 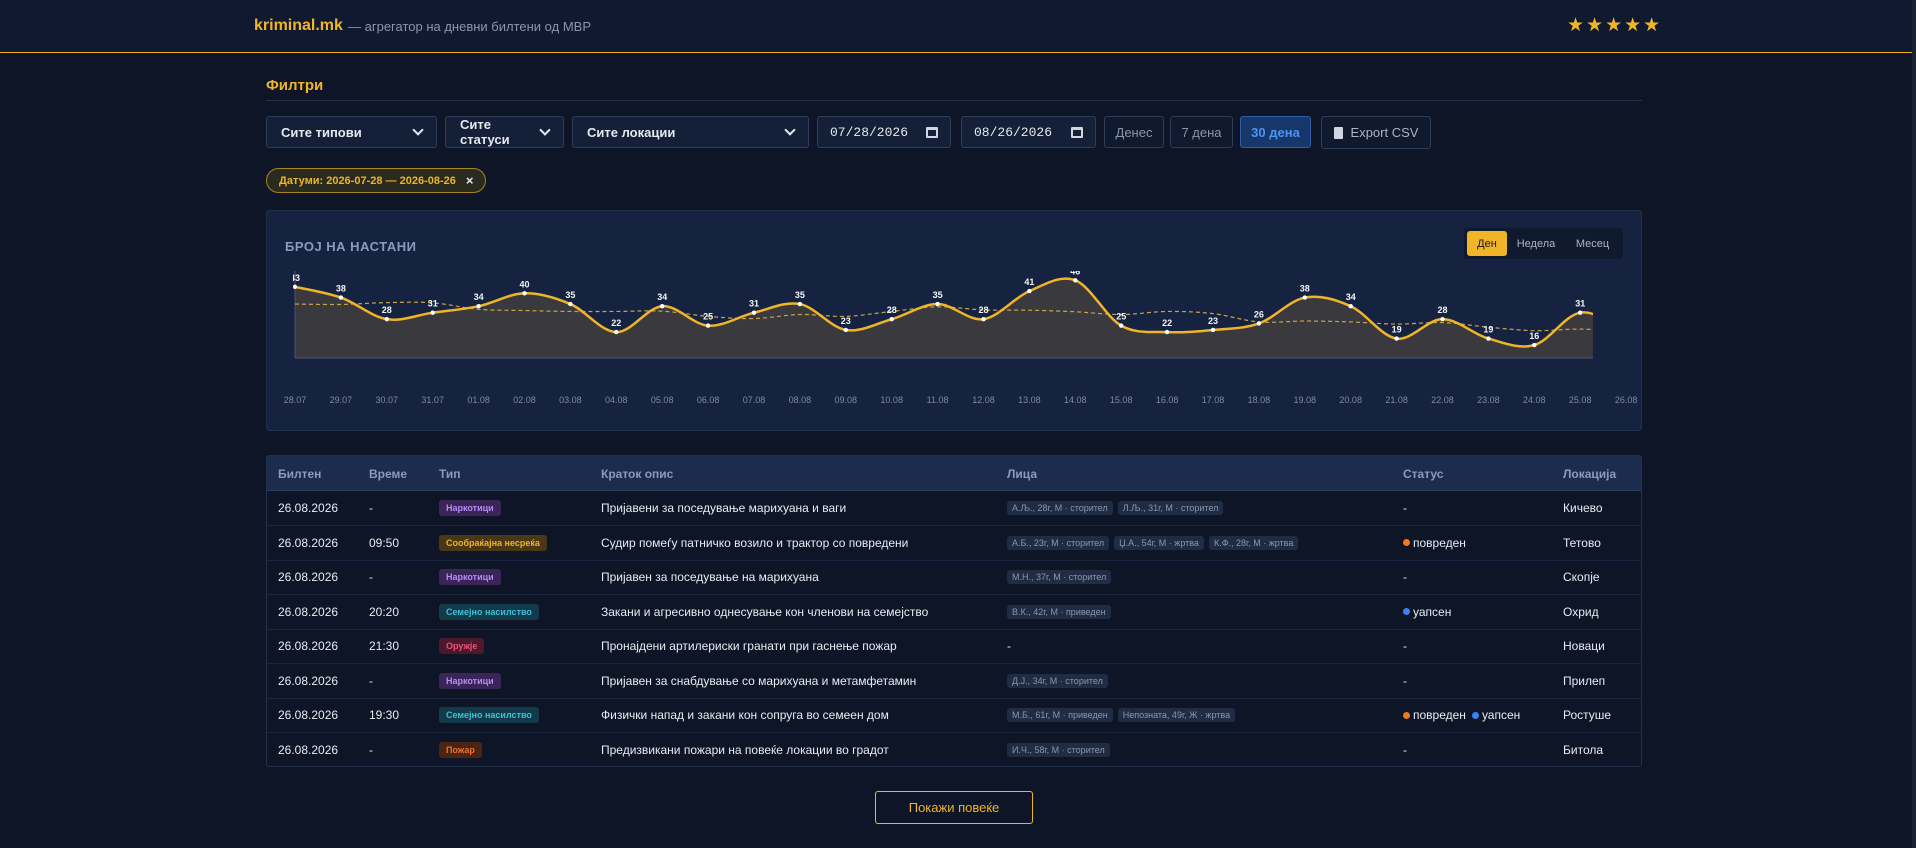 I want to click on close-icon: ×, so click(x=470, y=180).